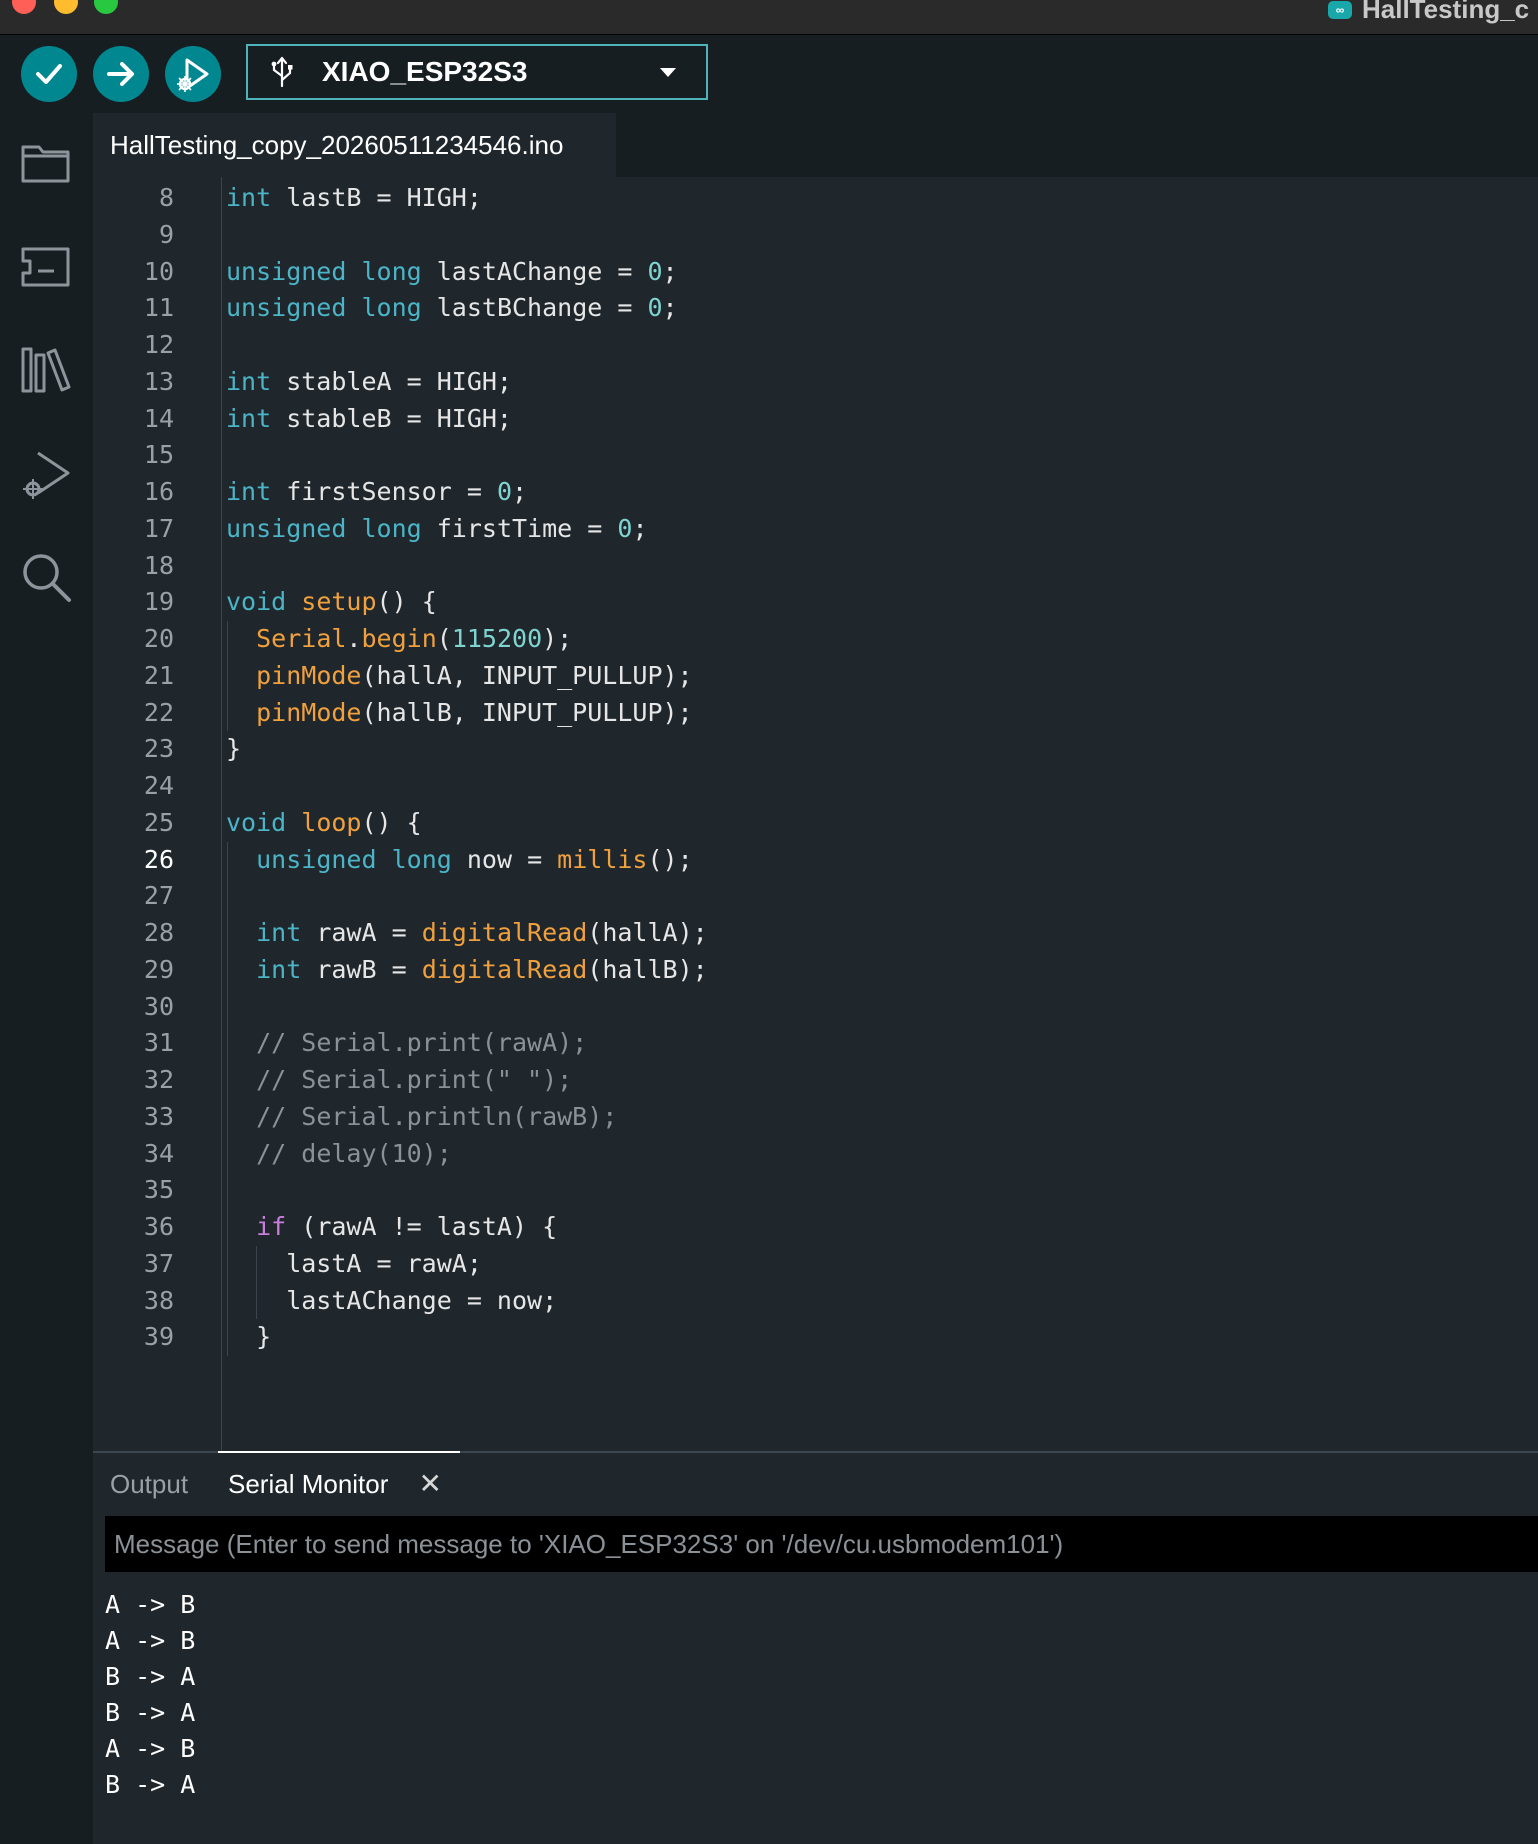  Describe the element at coordinates (437, 1116) in the screenshot. I see `code-text: // Serial.println(rawB);` at that location.